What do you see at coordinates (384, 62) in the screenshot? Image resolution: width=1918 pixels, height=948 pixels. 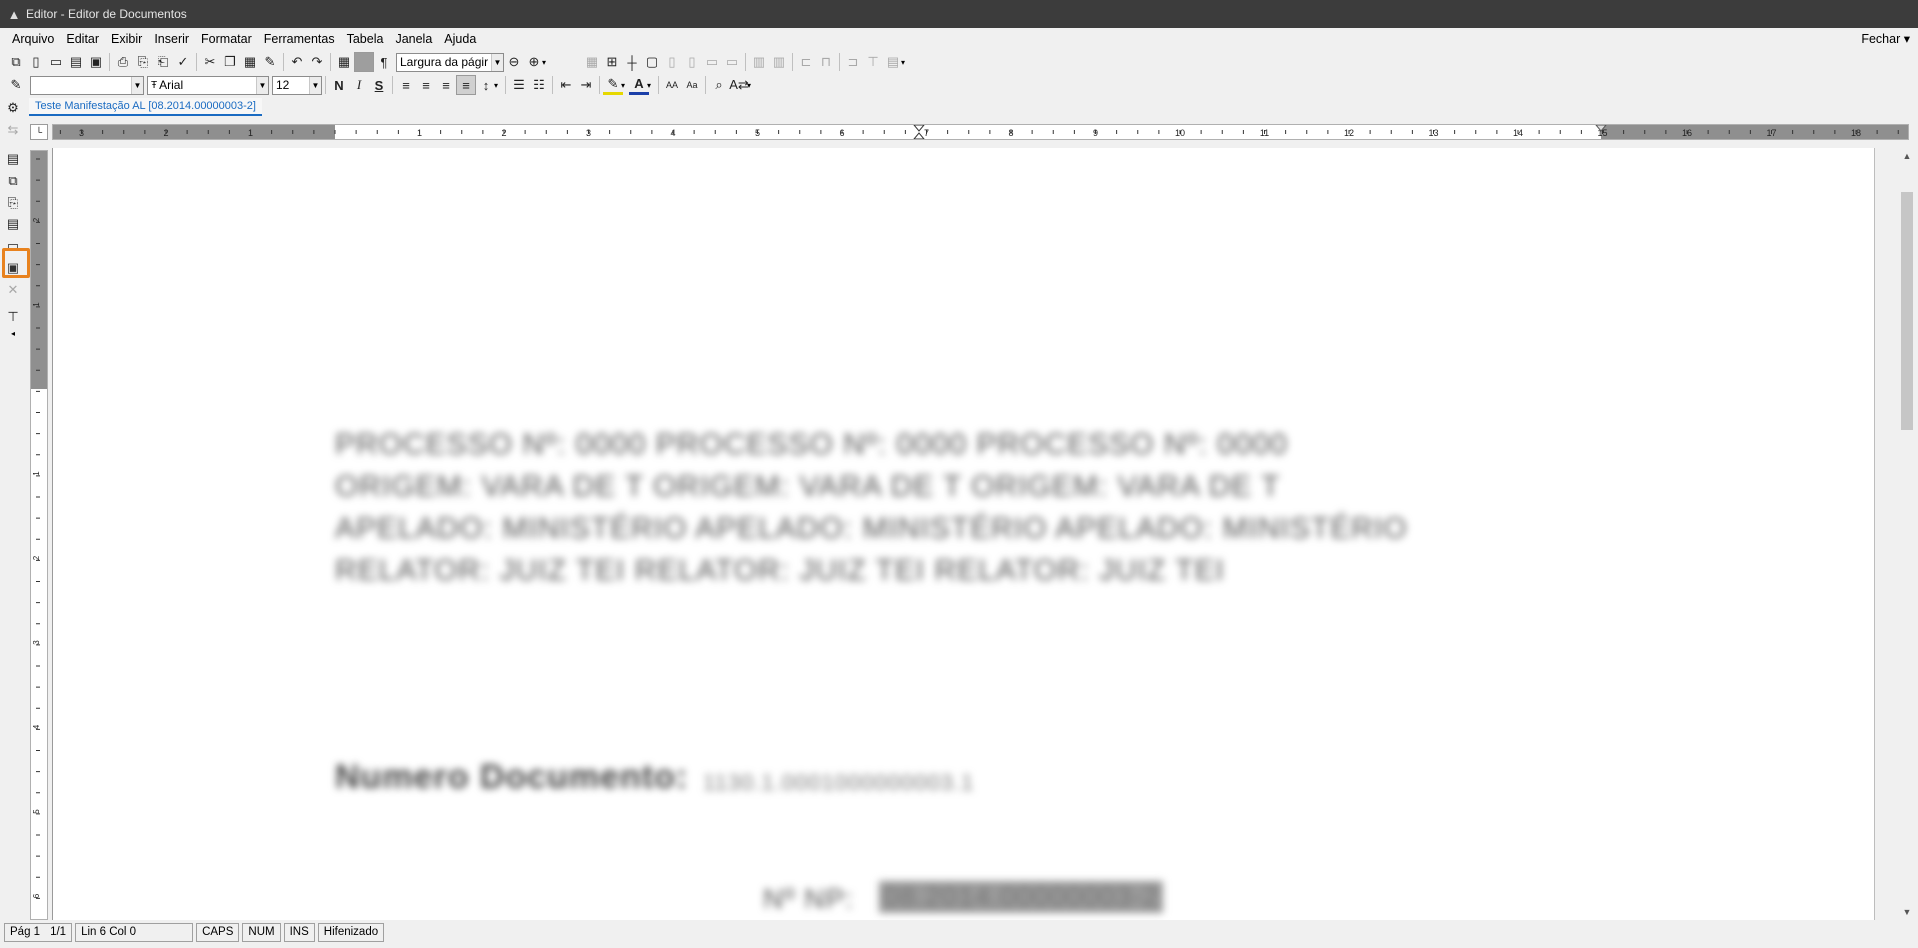 I see `paragraph-marks-icon: ¶` at bounding box center [384, 62].